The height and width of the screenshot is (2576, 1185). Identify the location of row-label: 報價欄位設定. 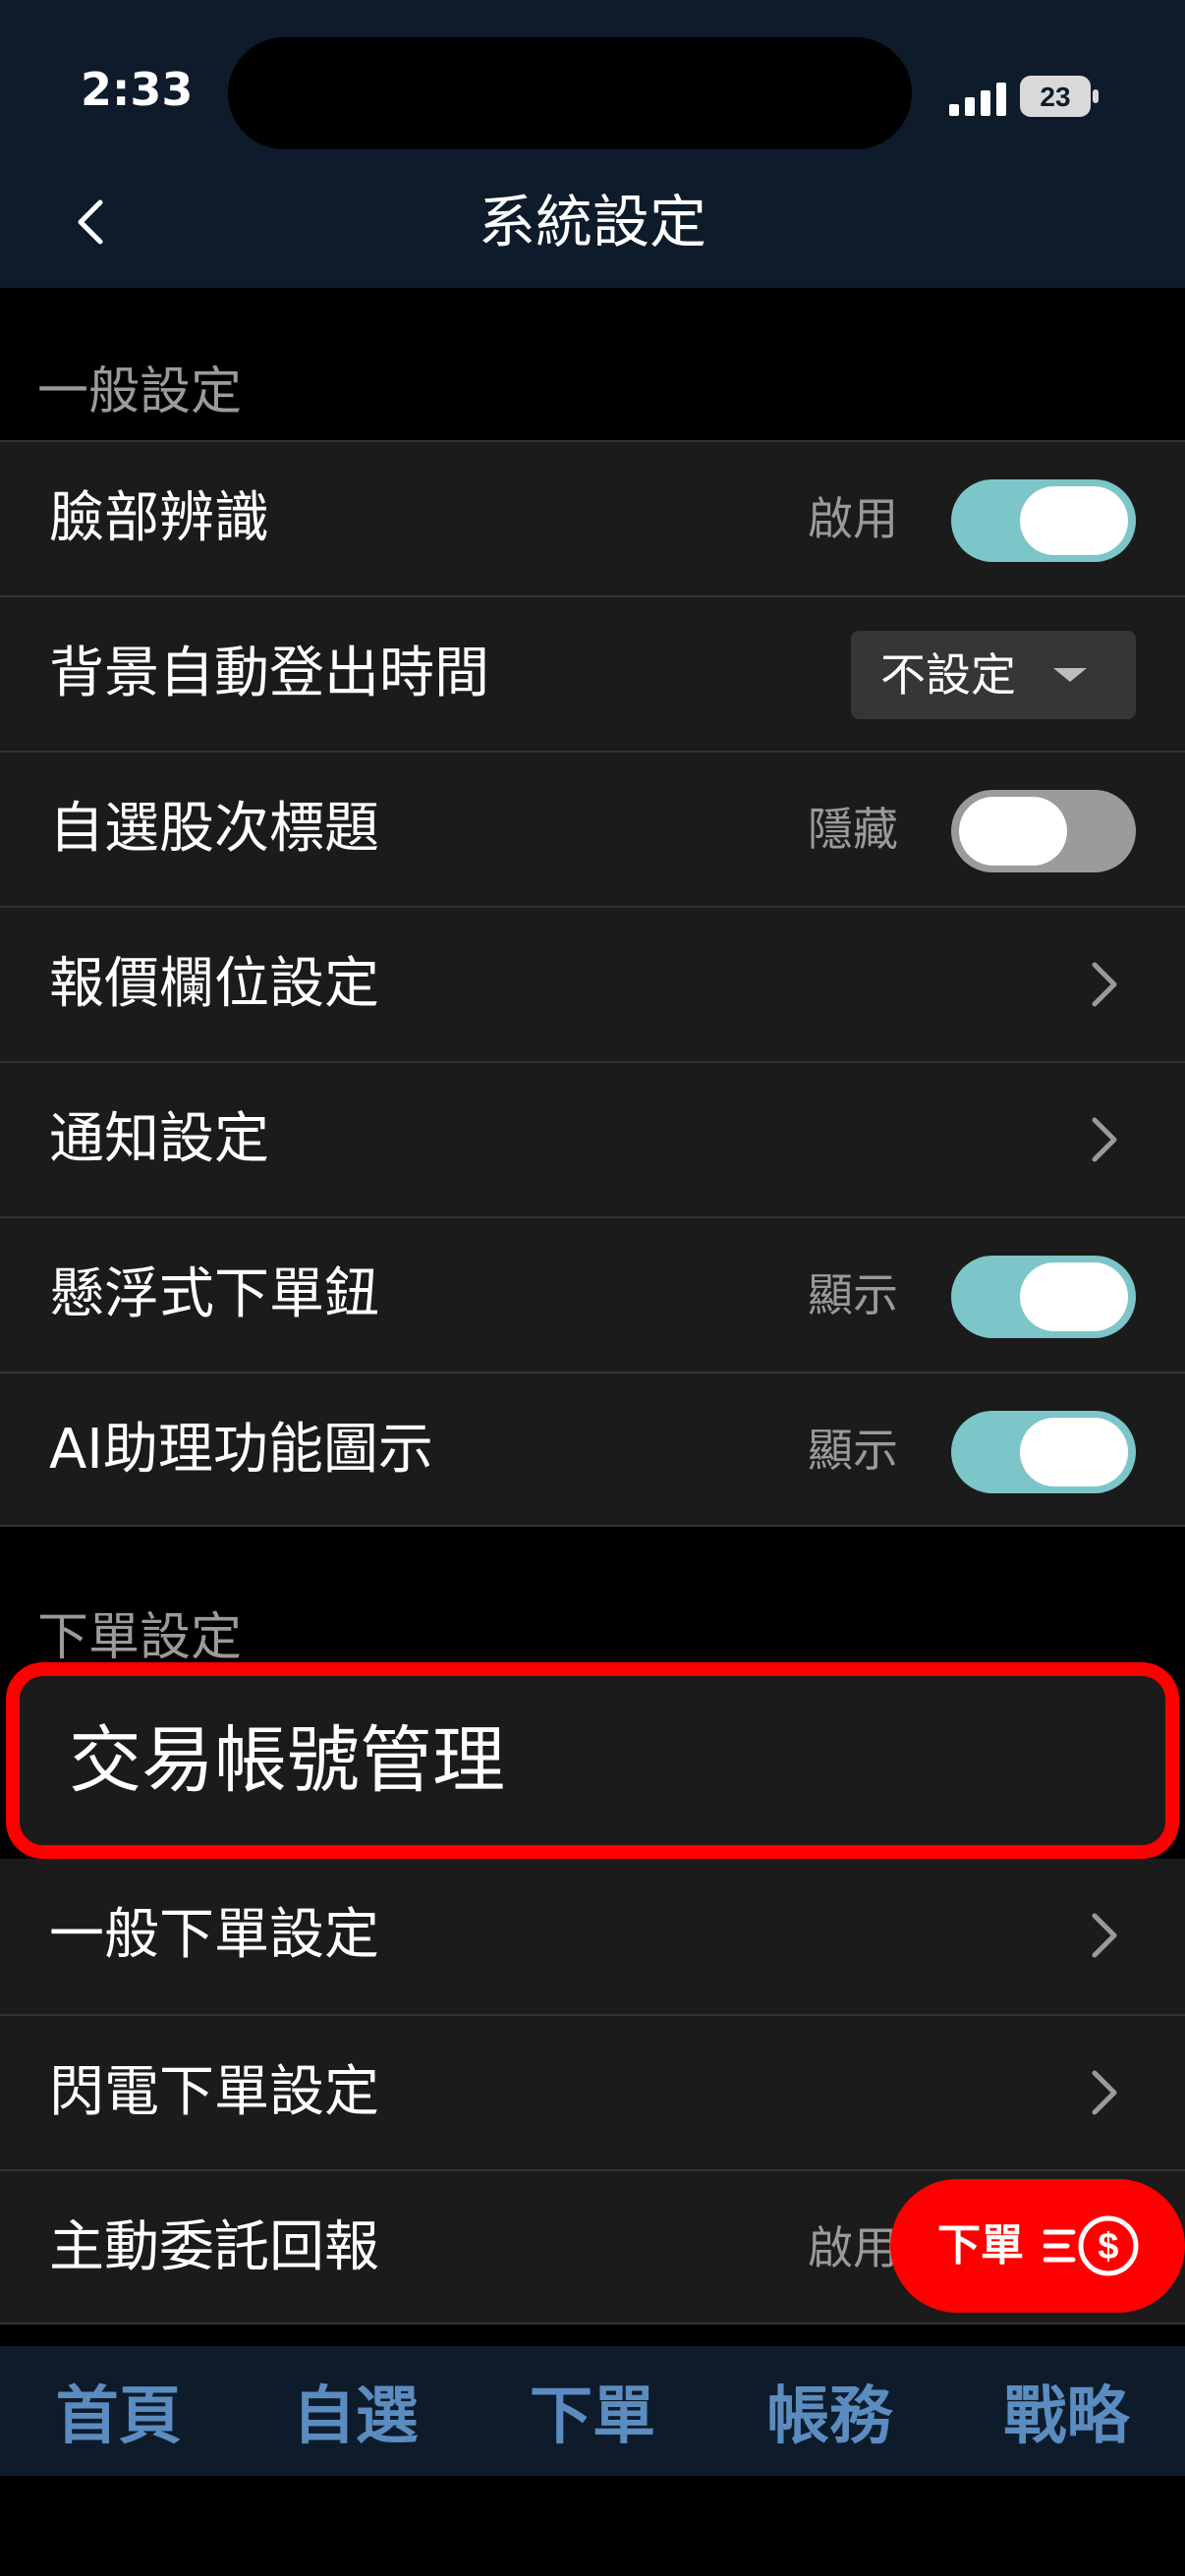
(214, 984).